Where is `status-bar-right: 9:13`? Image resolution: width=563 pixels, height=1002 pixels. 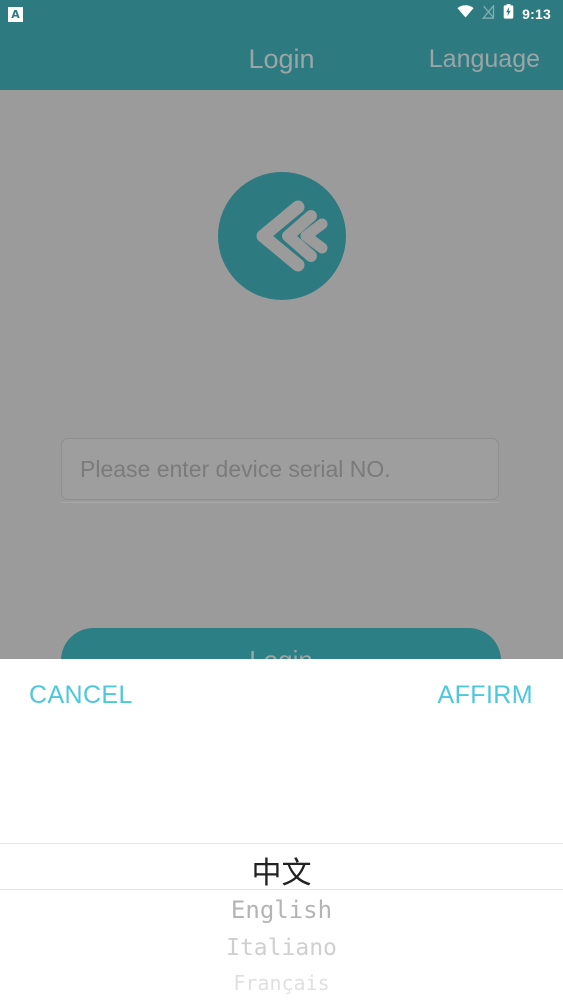 status-bar-right: 9:13 is located at coordinates (504, 13).